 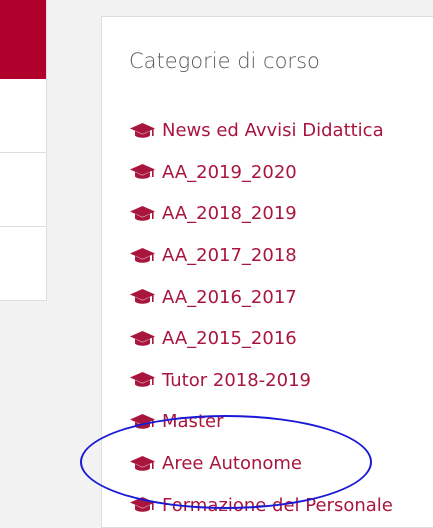 What do you see at coordinates (229, 214) in the screenshot?
I see `category-label: AA_2018_2019` at bounding box center [229, 214].